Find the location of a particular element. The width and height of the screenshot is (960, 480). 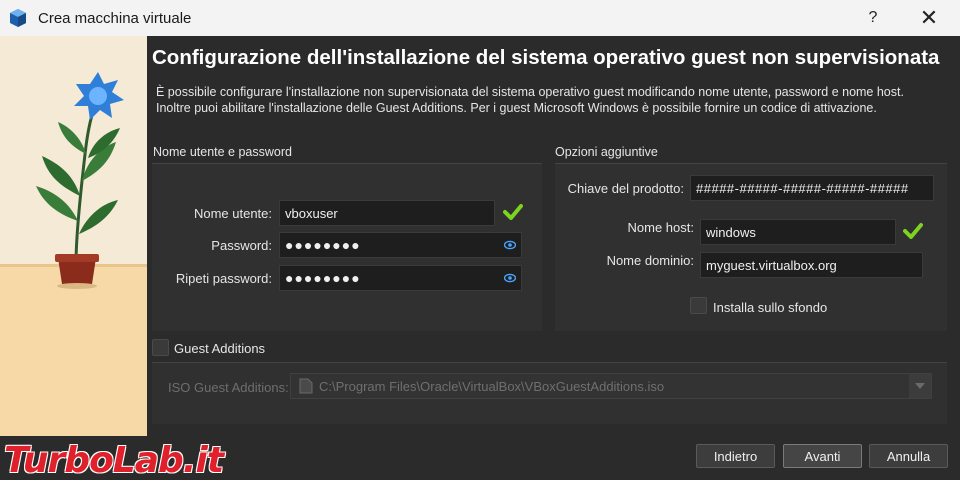

background-install-label: Installa sullo sfondo is located at coordinates (770, 307).